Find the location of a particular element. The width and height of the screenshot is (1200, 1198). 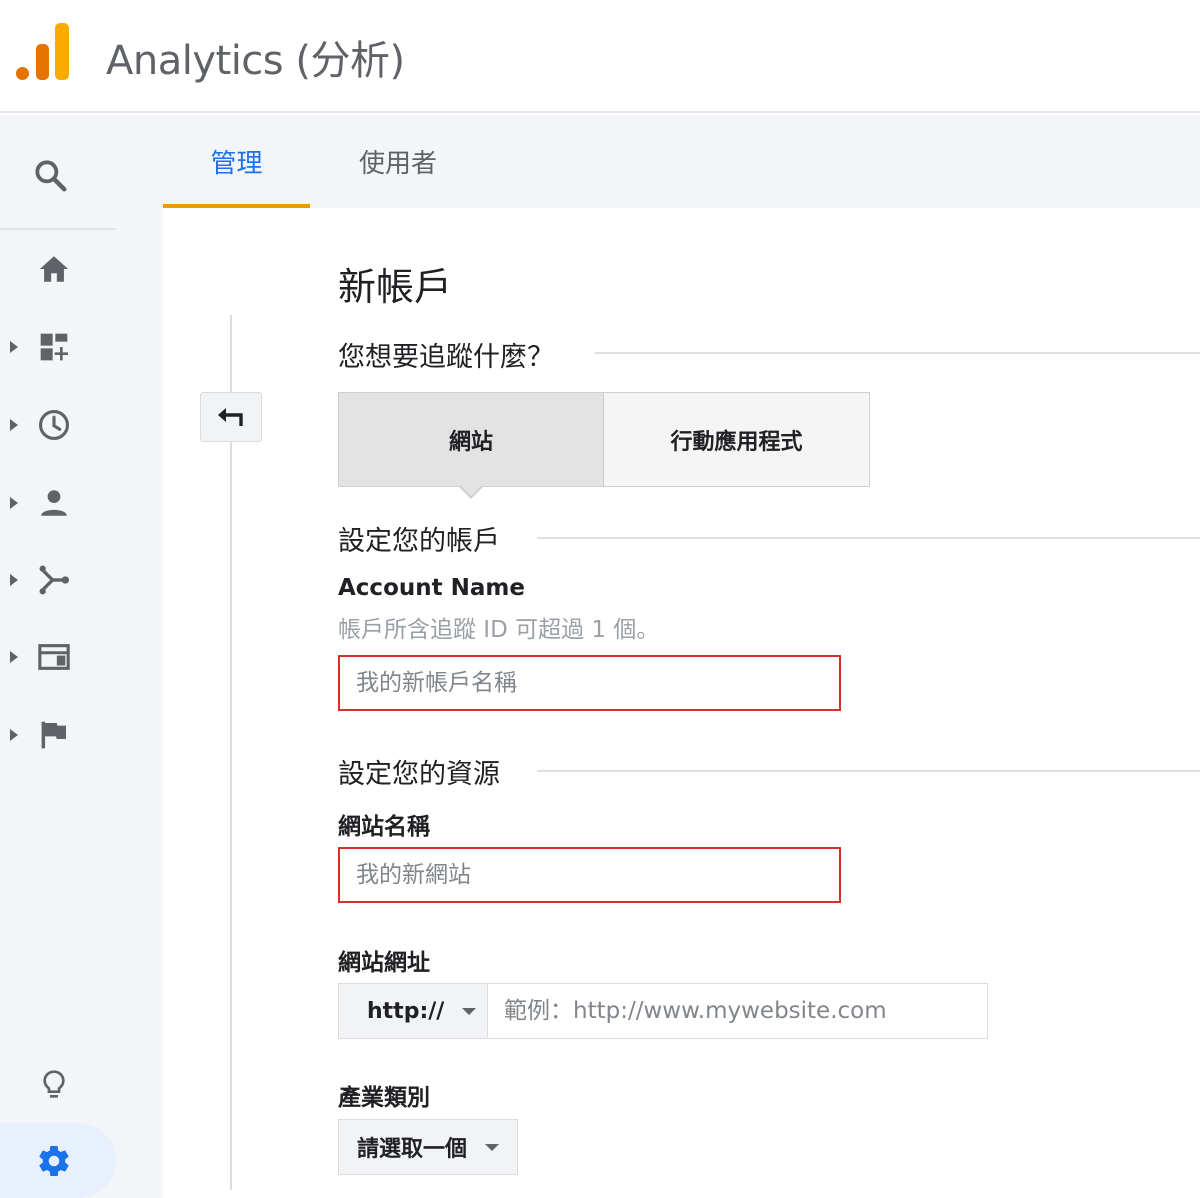

behavior-window-icon is located at coordinates (54, 657).